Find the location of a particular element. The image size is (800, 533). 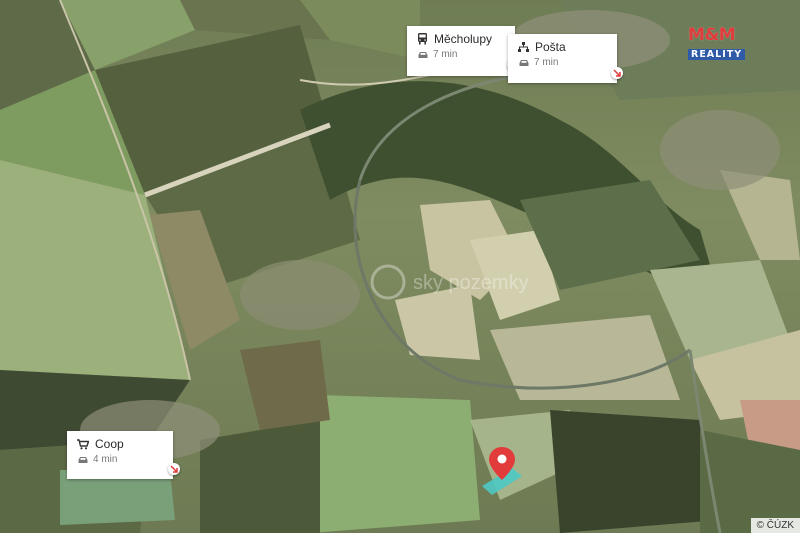

poi-time: 4 min is located at coordinates (105, 459).